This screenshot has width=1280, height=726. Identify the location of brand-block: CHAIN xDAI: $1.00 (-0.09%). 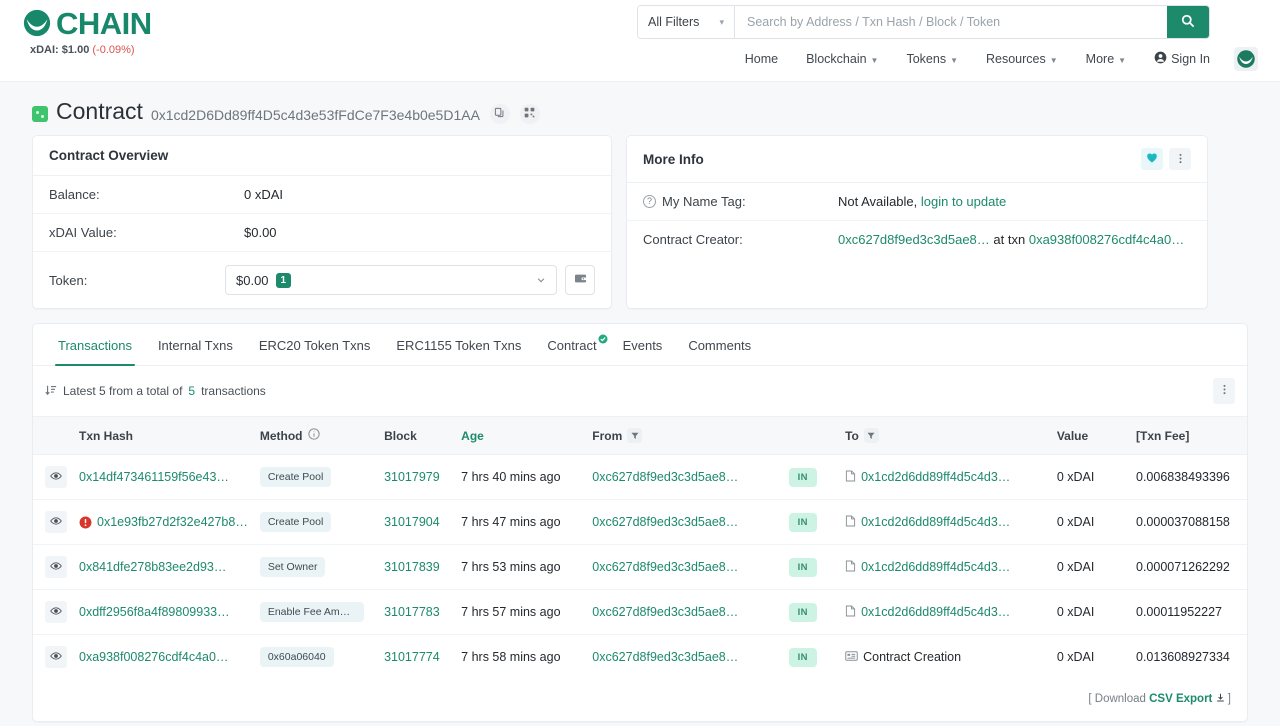
(87, 32).